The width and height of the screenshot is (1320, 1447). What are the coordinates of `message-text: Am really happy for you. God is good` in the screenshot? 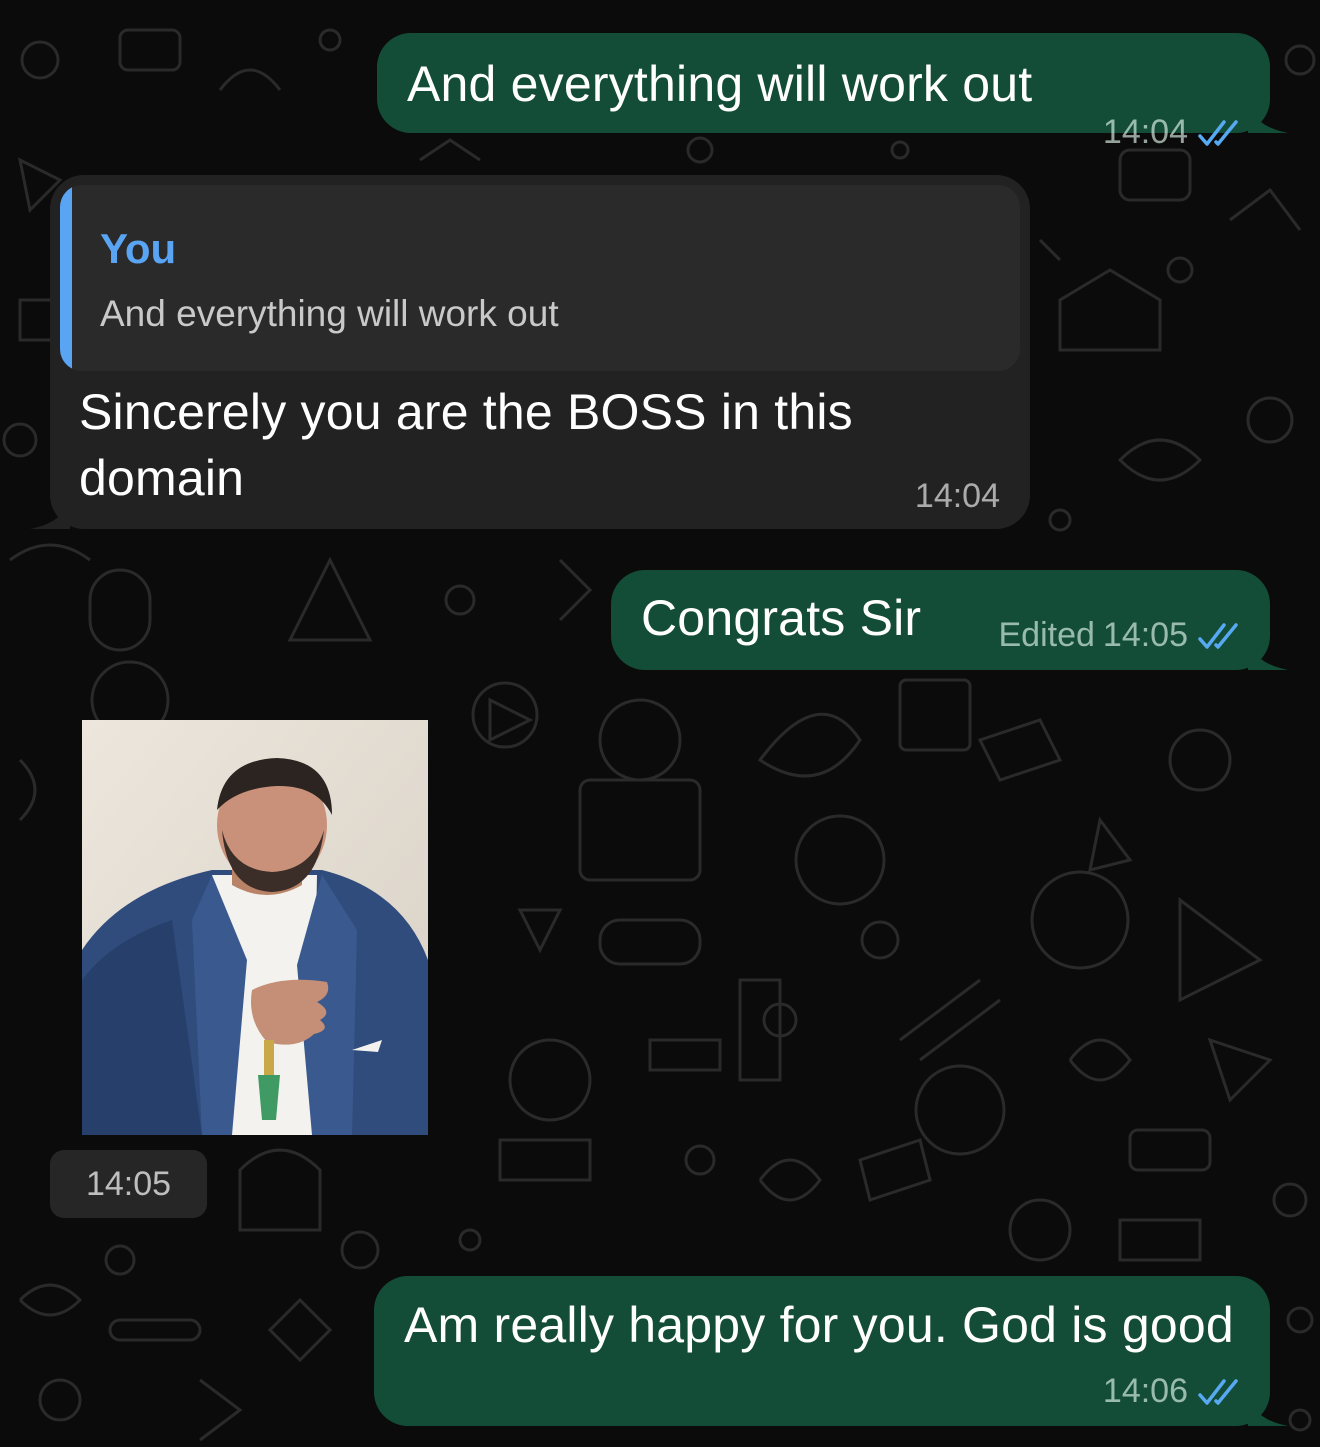 It's located at (819, 1325).